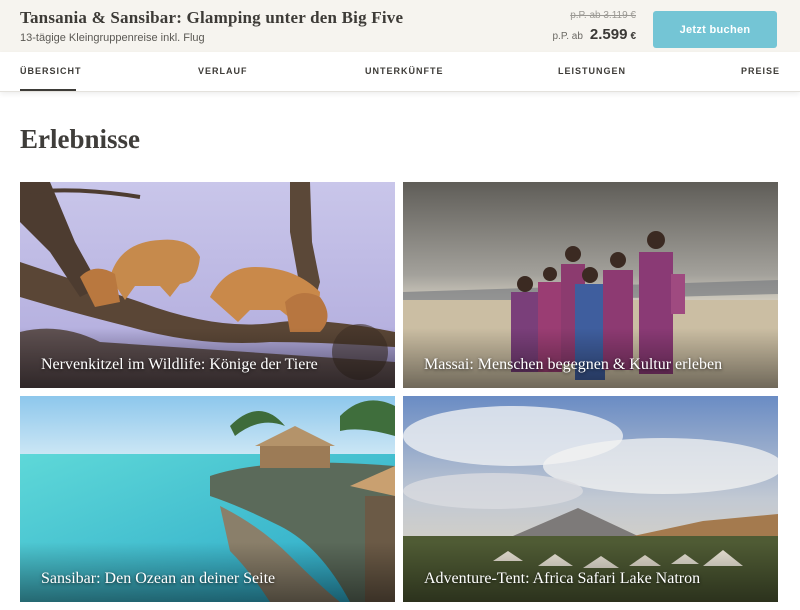  What do you see at coordinates (603, 15) in the screenshot?
I see `old-price: p.P. ab 3.119 €` at bounding box center [603, 15].